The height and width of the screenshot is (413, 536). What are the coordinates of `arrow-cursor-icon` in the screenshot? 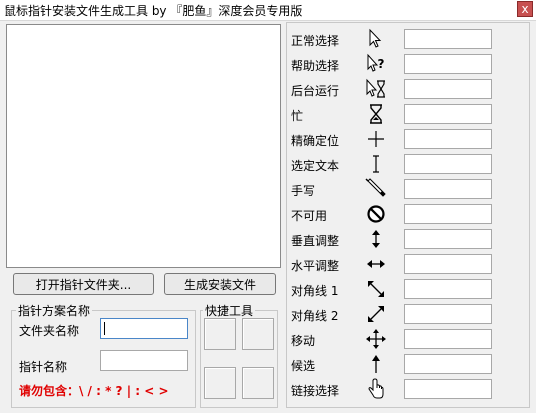 It's located at (375, 38).